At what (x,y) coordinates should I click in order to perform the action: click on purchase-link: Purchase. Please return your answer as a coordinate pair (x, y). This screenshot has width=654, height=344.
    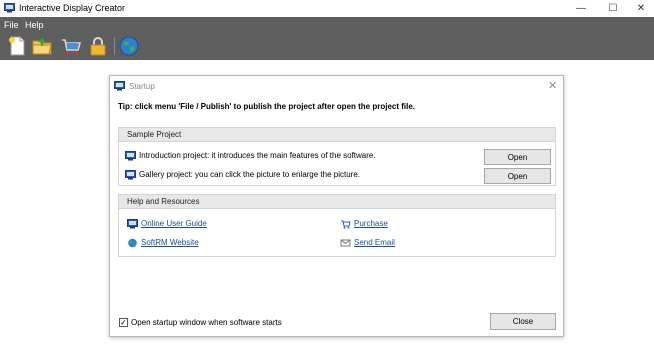
    Looking at the image, I should click on (364, 223).